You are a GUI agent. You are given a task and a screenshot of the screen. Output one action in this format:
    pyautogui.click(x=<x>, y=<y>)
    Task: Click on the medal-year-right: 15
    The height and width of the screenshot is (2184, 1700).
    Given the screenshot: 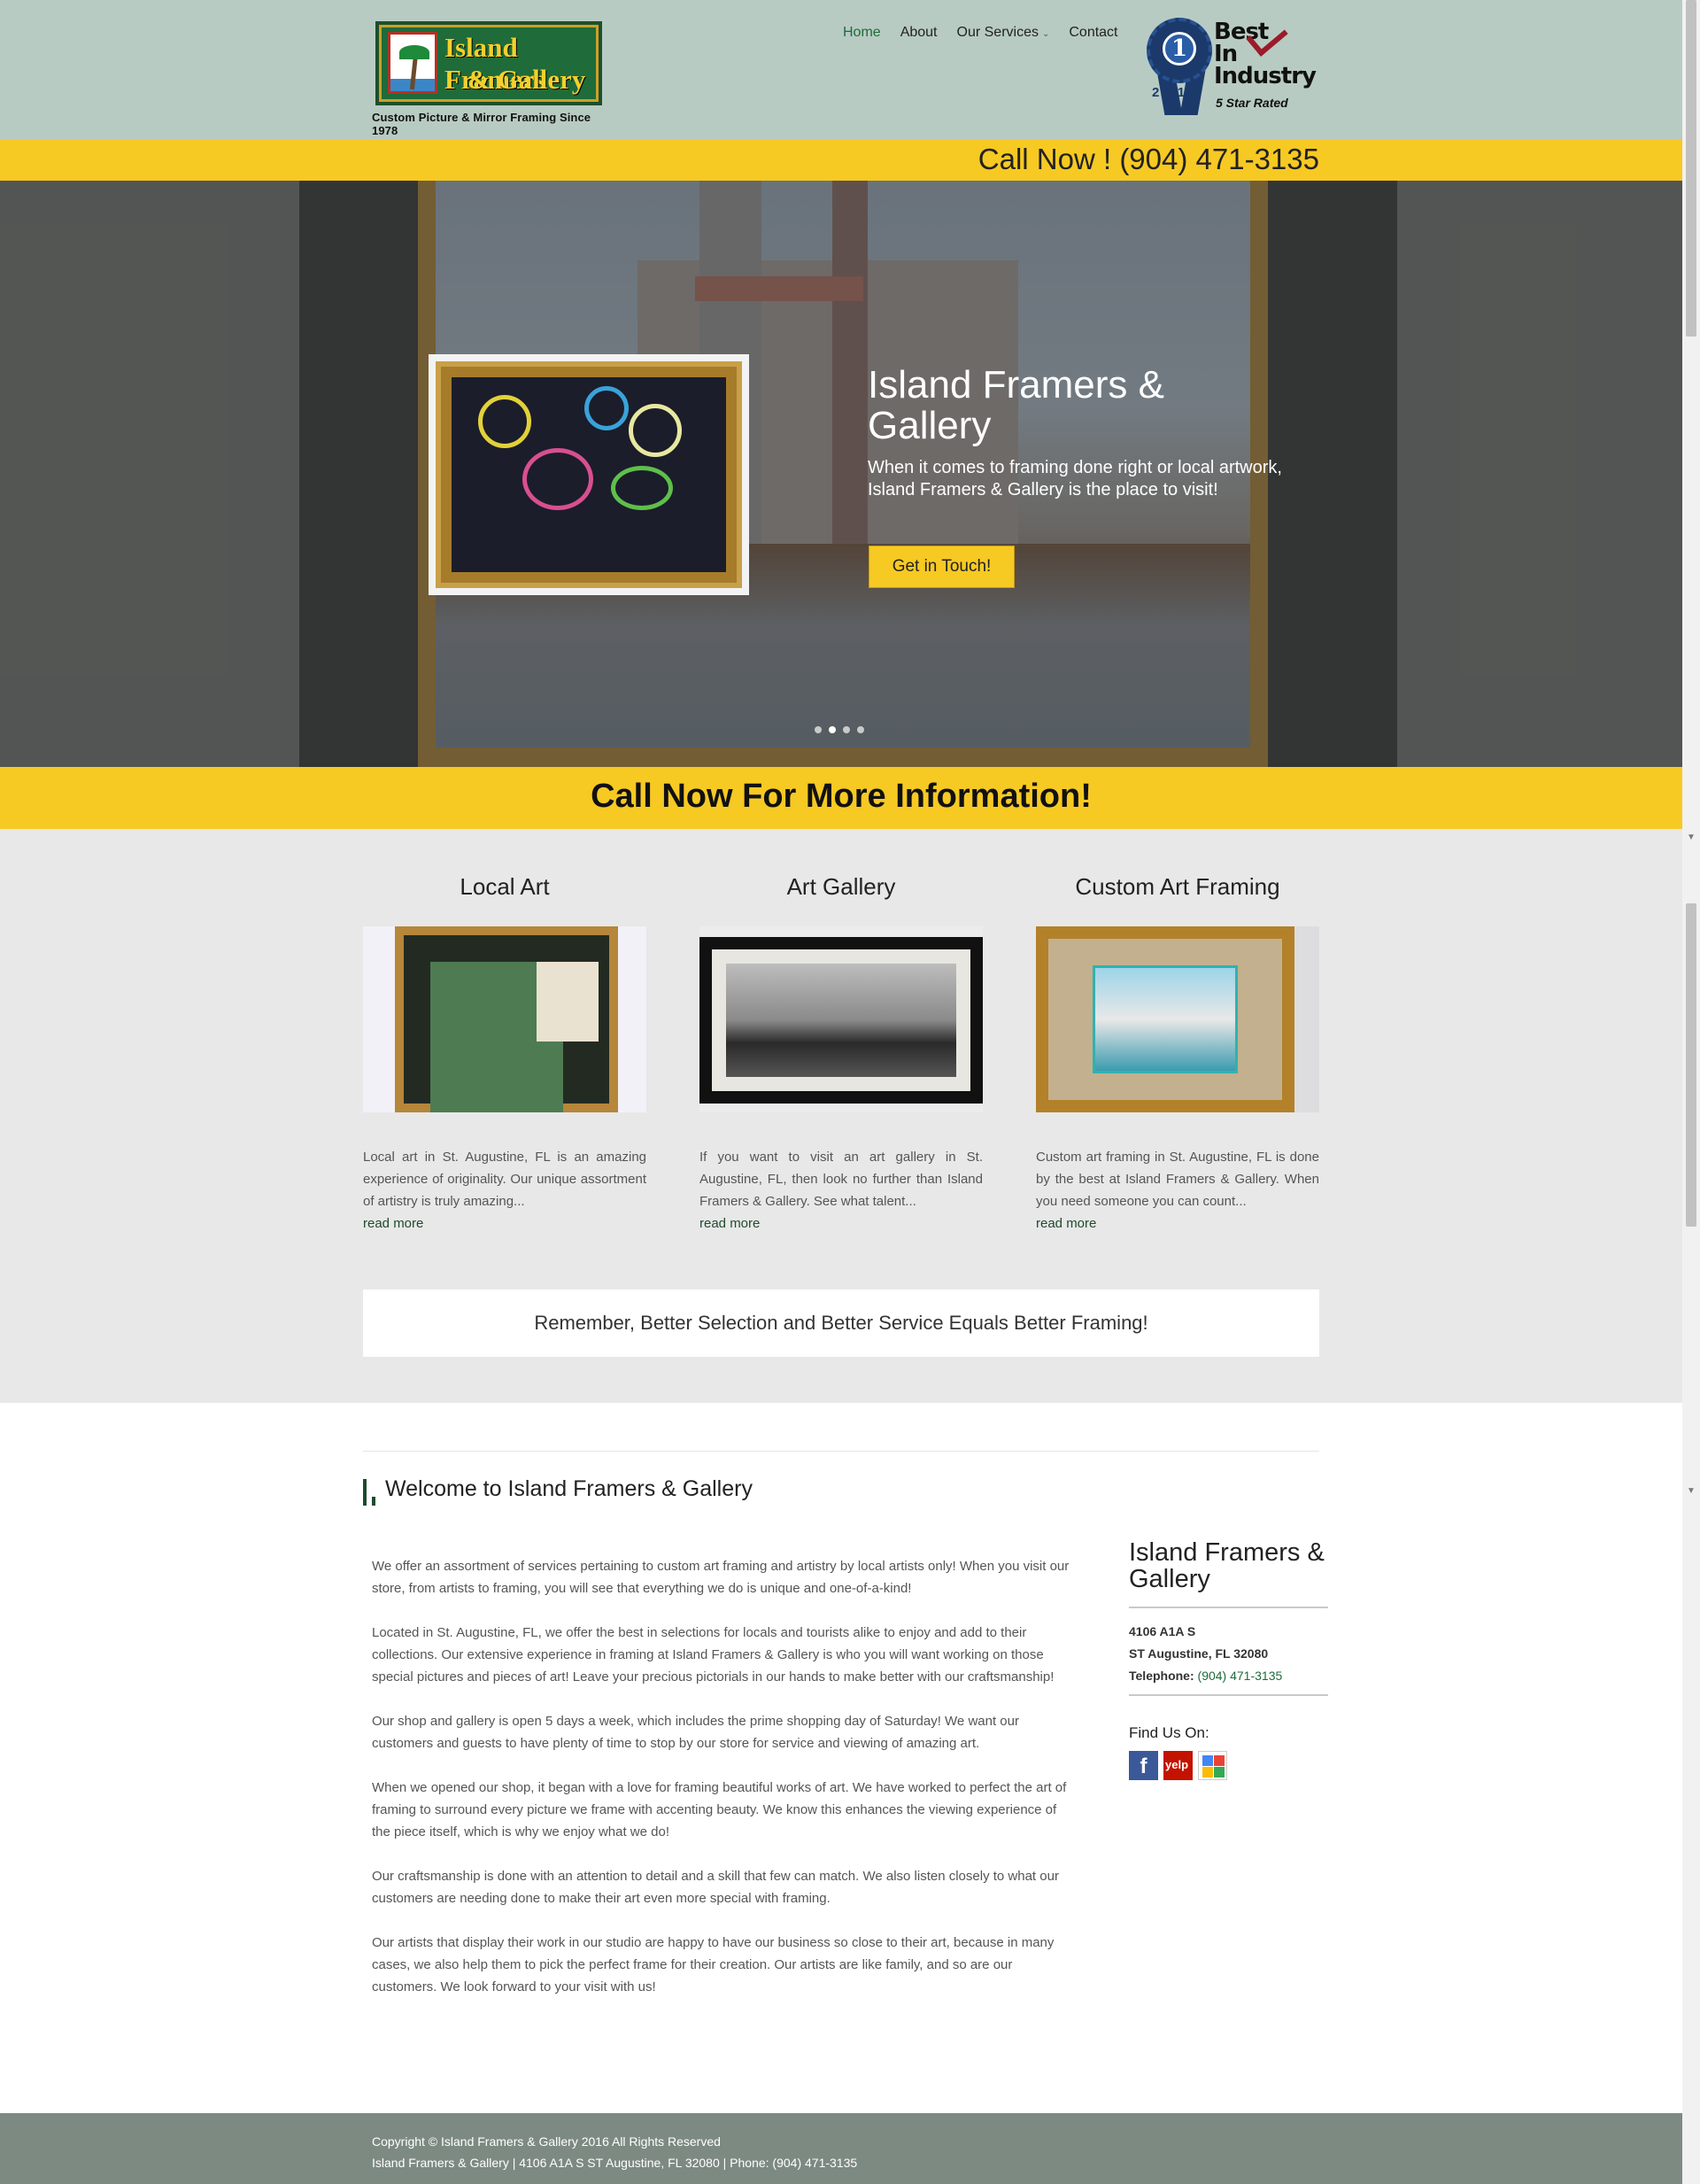 What is the action you would take?
    pyautogui.click(x=1190, y=92)
    